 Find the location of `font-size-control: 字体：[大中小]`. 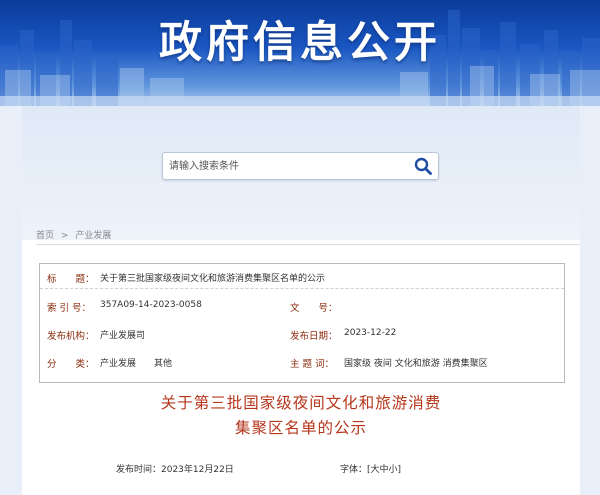

font-size-control: 字体：[大中小] is located at coordinates (370, 468).